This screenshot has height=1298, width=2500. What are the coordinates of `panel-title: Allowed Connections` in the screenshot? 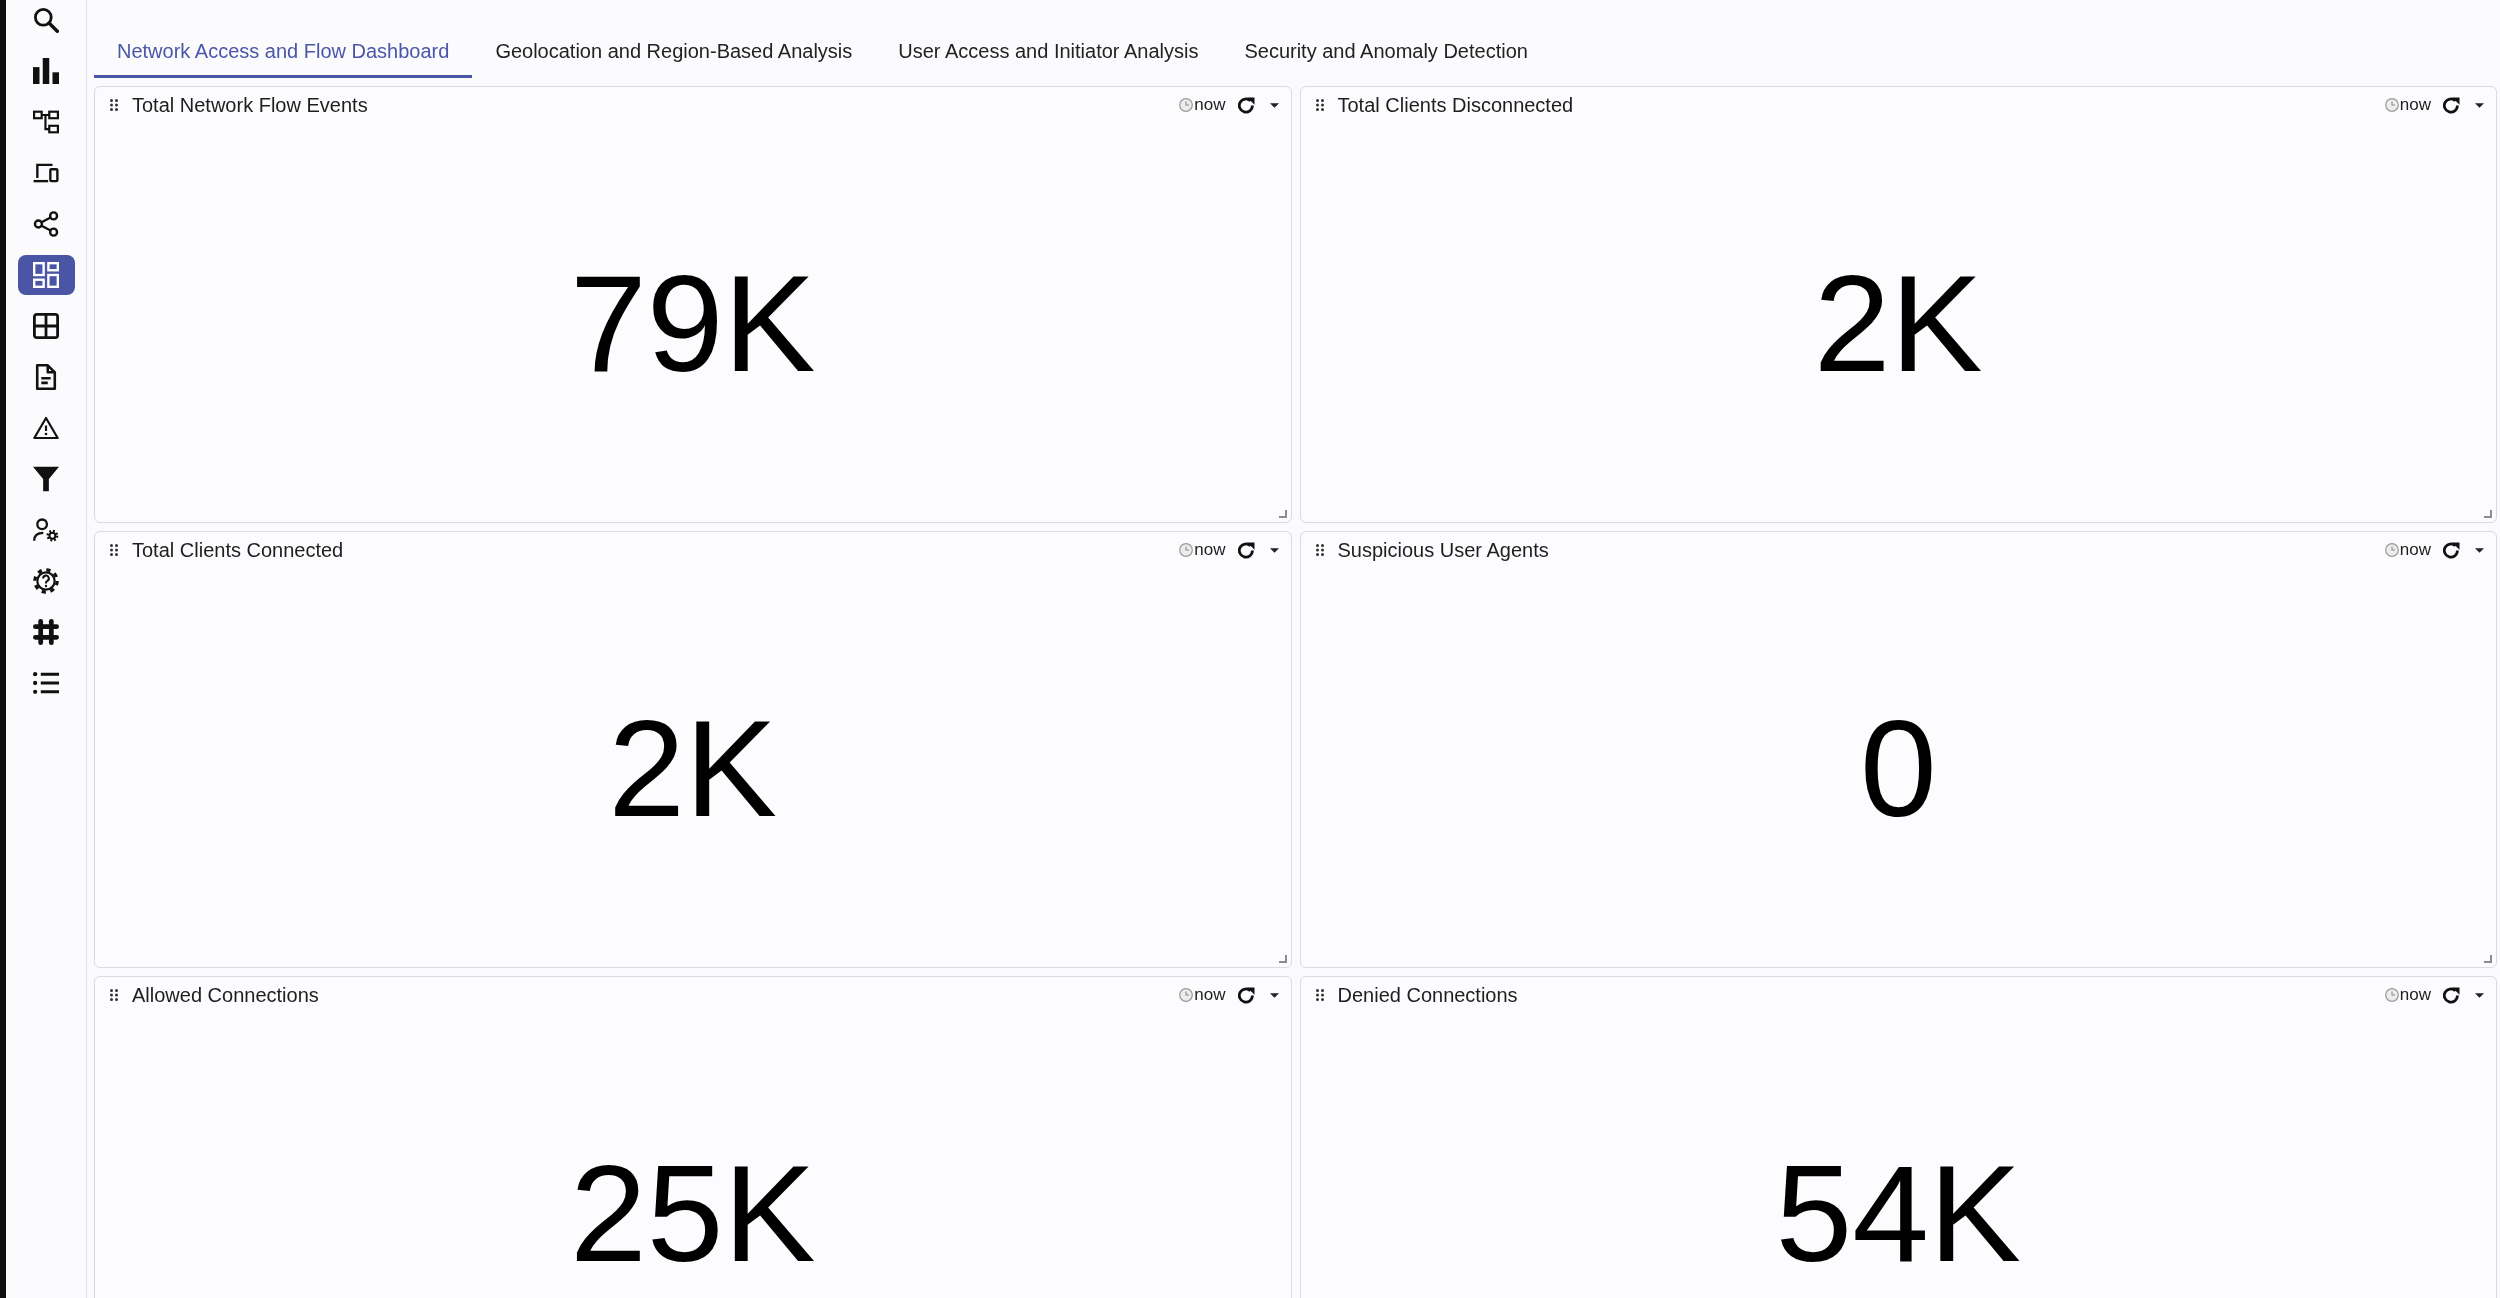 It's located at (225, 995).